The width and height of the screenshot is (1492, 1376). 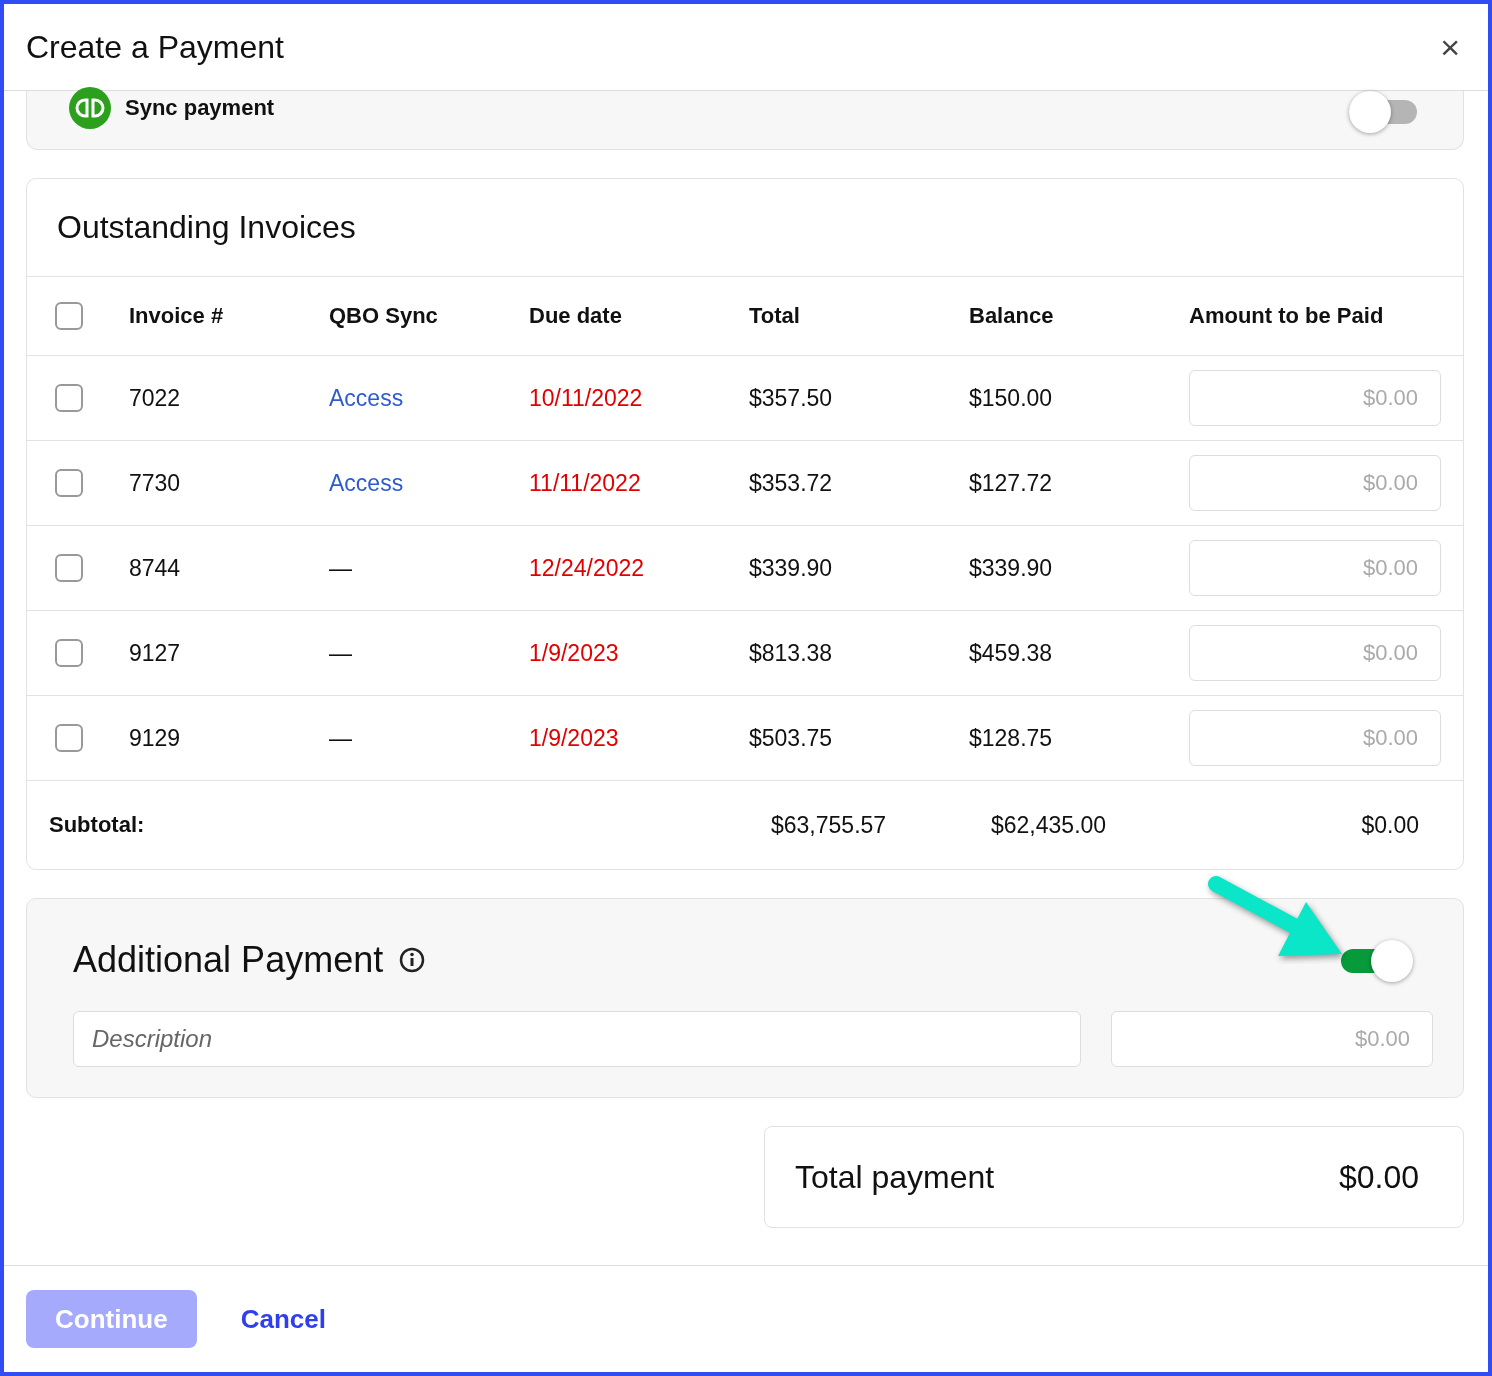 I want to click on info-icon, so click(x=412, y=960).